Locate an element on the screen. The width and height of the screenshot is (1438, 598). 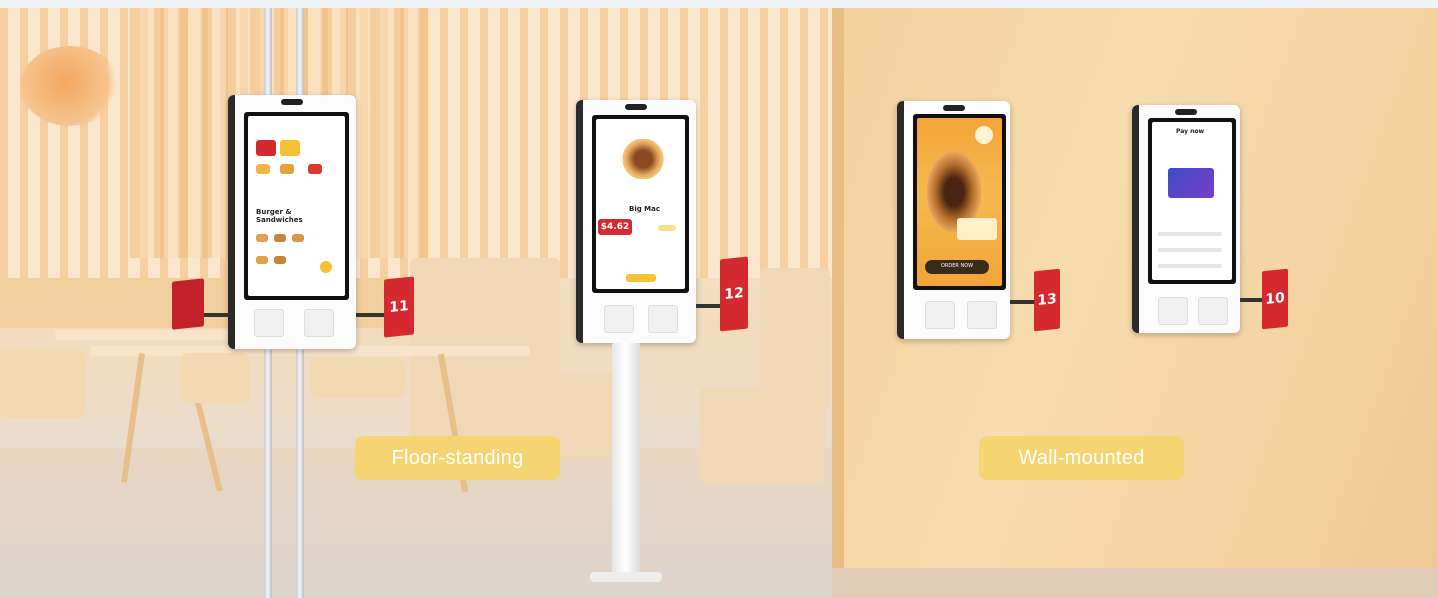
floor-standing-label: Floor-standing is located at coordinates (457, 458).